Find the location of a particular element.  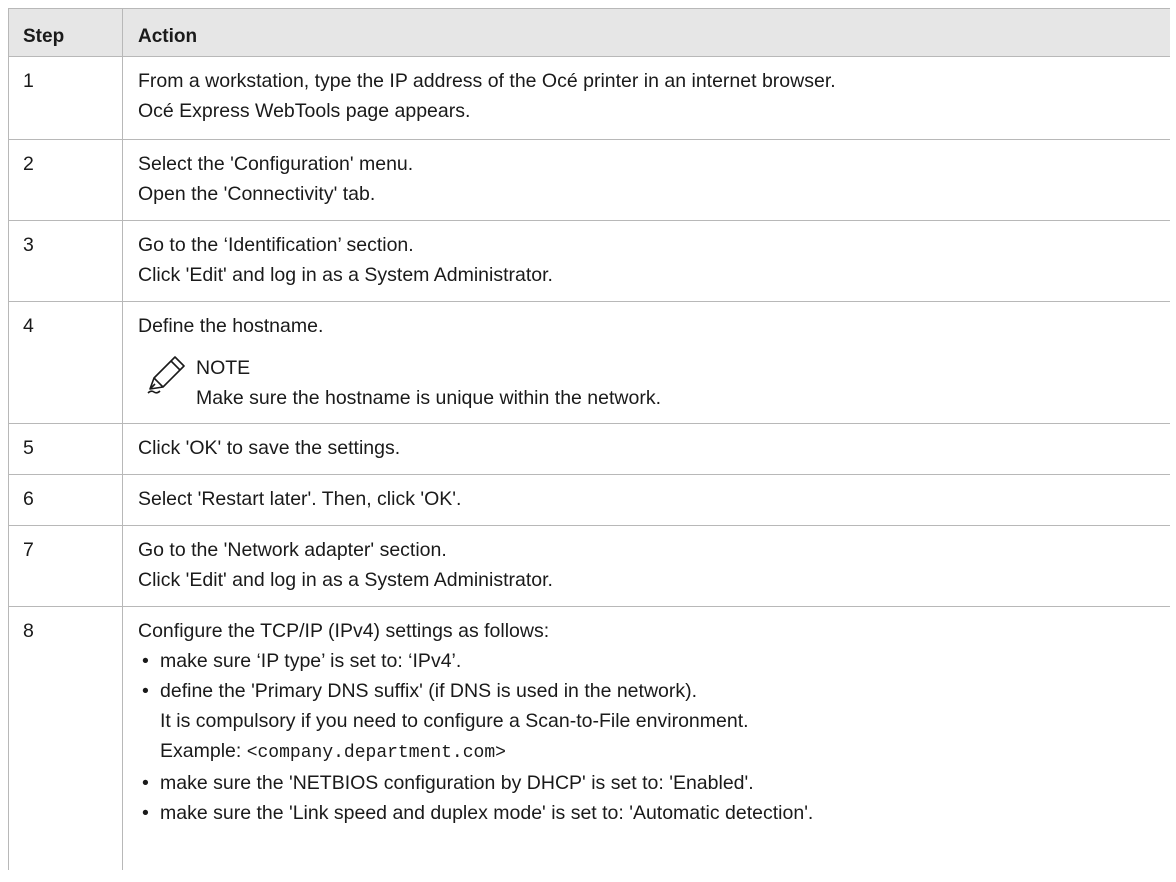

example-code: <company.department.com> is located at coordinates (376, 753).